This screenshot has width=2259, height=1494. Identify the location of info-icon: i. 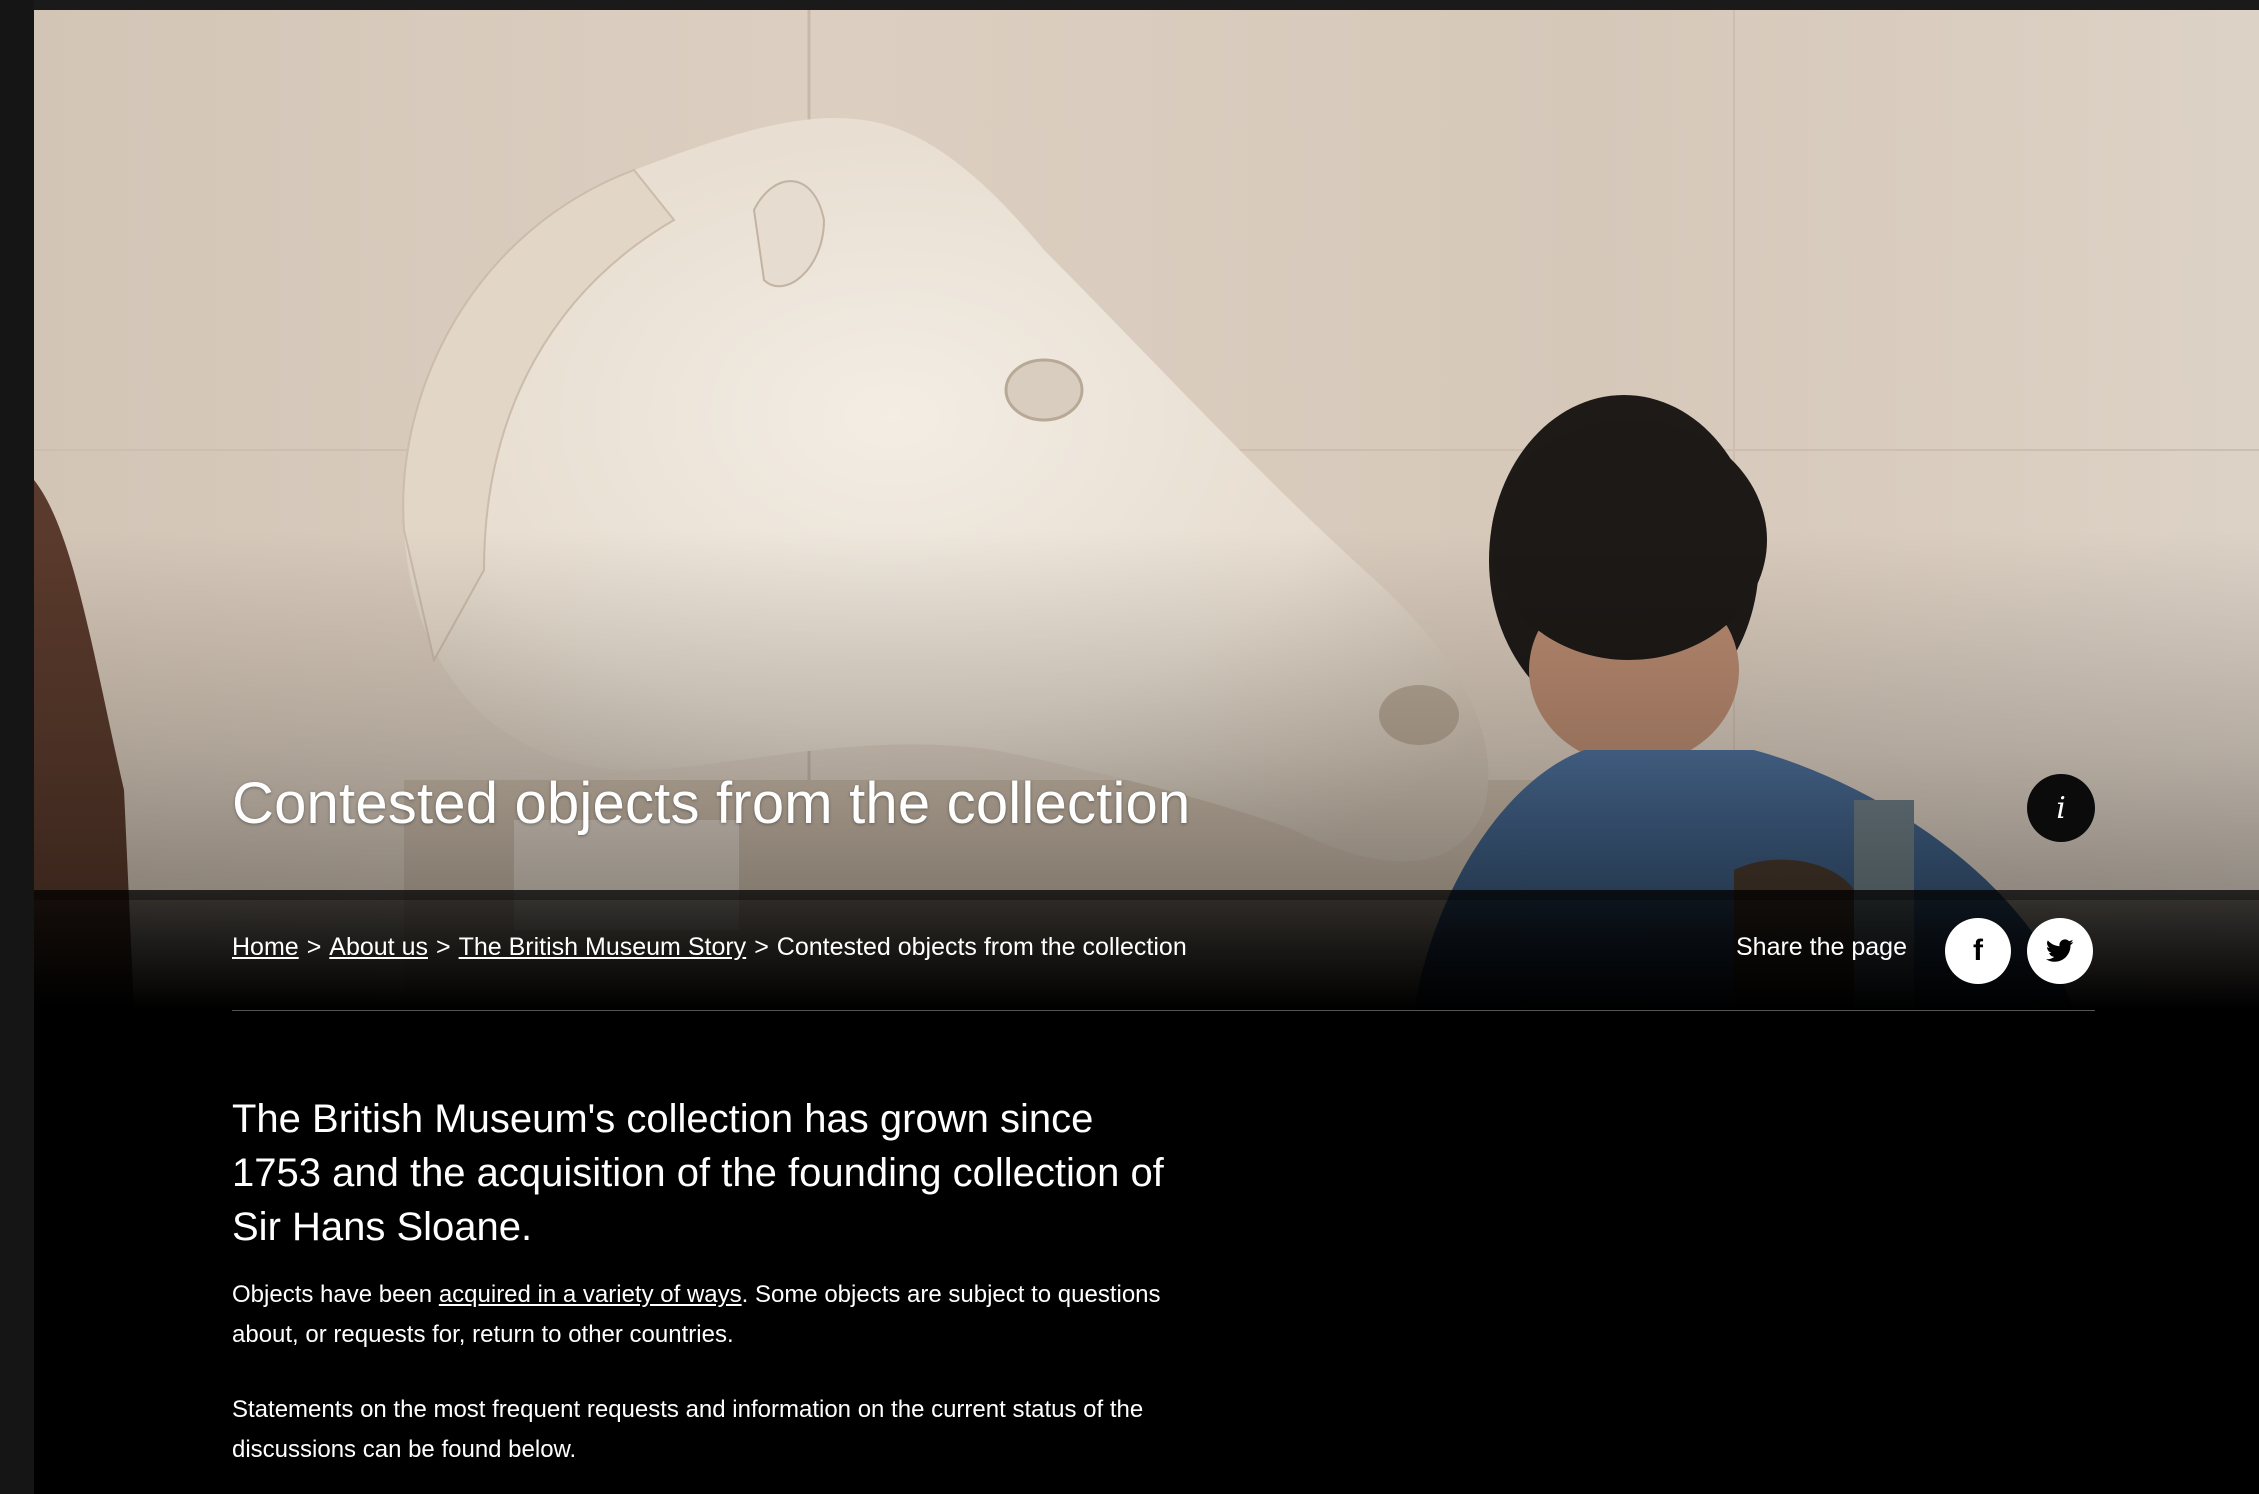
(2061, 808).